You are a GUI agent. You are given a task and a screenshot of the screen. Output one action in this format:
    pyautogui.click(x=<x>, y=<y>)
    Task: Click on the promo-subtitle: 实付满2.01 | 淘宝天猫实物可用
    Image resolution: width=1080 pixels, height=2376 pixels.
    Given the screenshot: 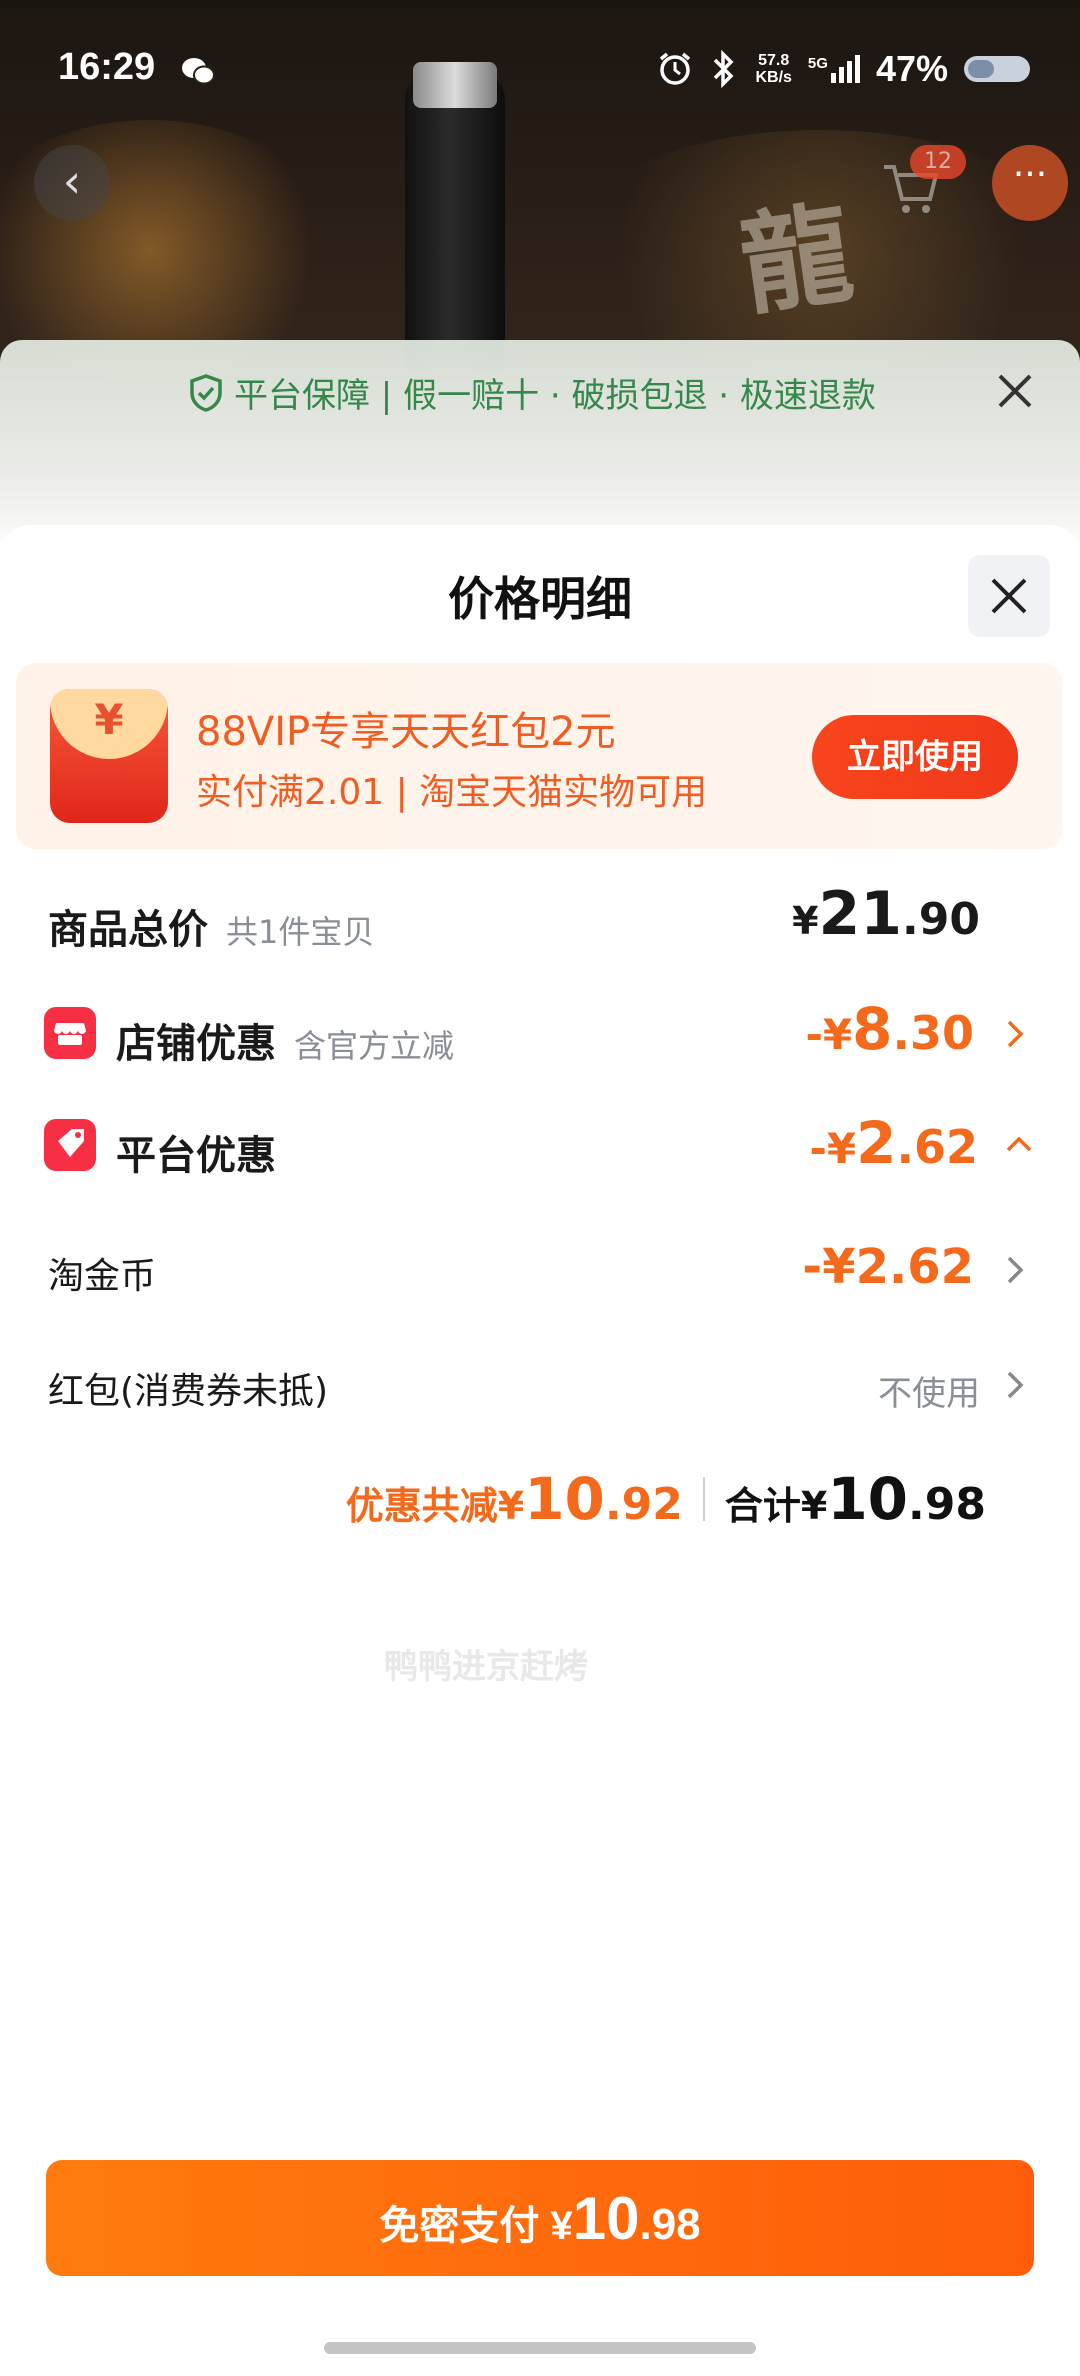 What is the action you would take?
    pyautogui.click(x=452, y=792)
    